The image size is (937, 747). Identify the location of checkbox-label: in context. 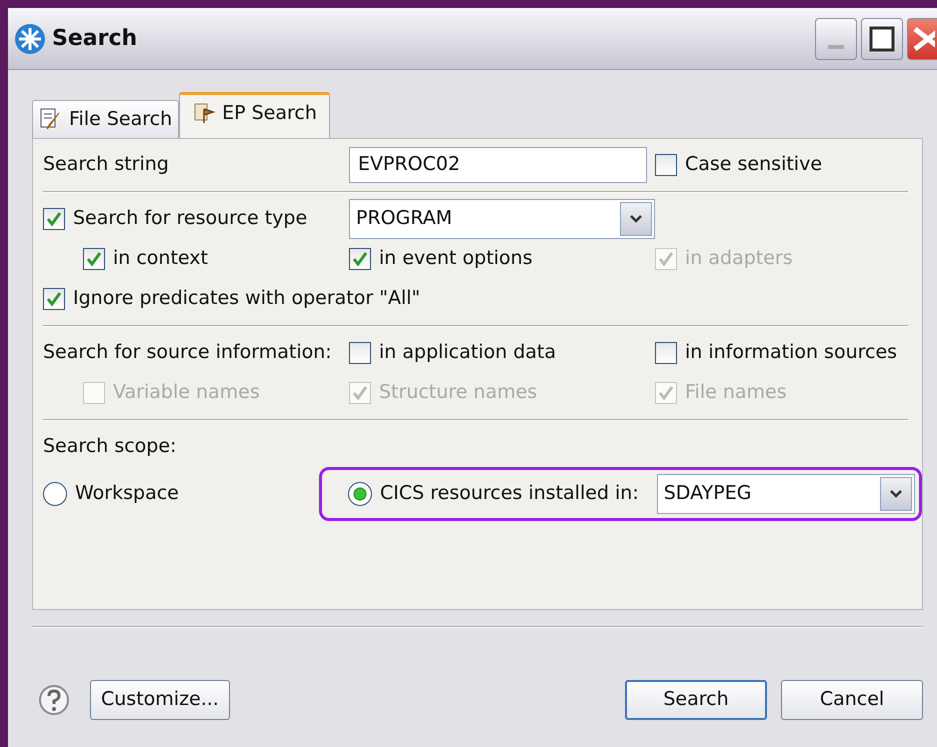
(160, 259).